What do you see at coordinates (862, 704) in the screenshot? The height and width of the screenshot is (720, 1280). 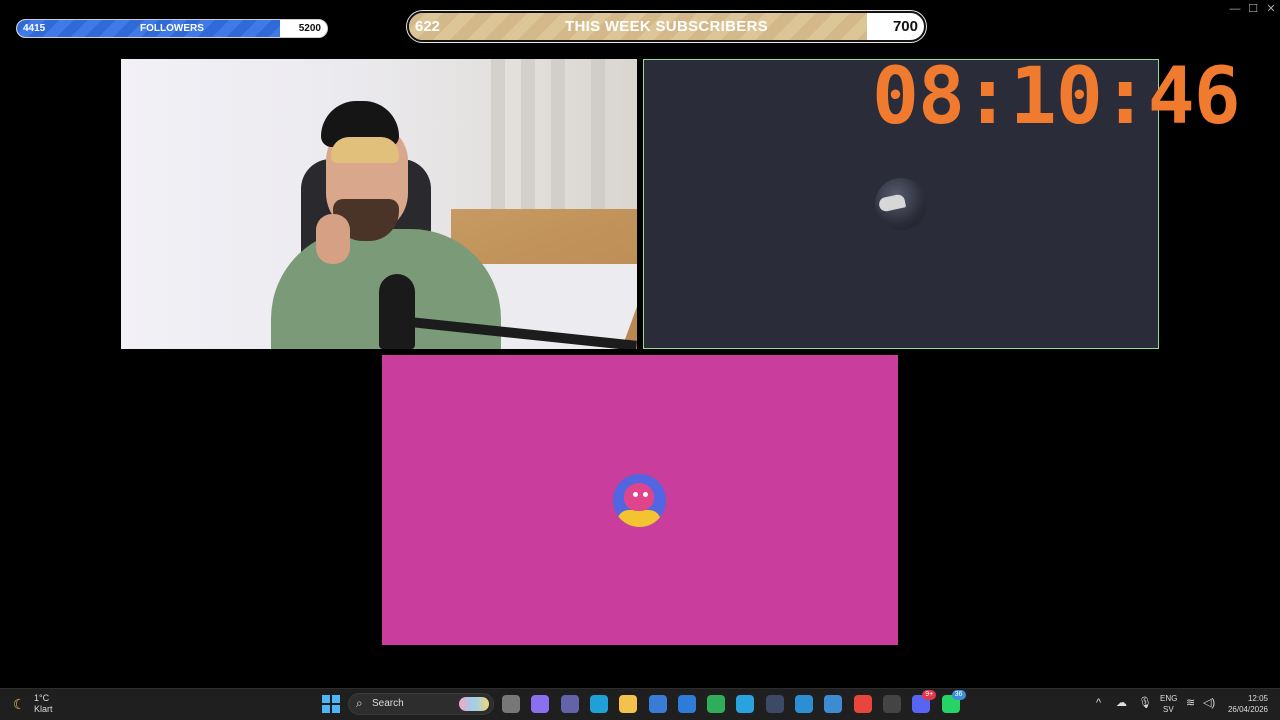 I see `chrome-icon` at bounding box center [862, 704].